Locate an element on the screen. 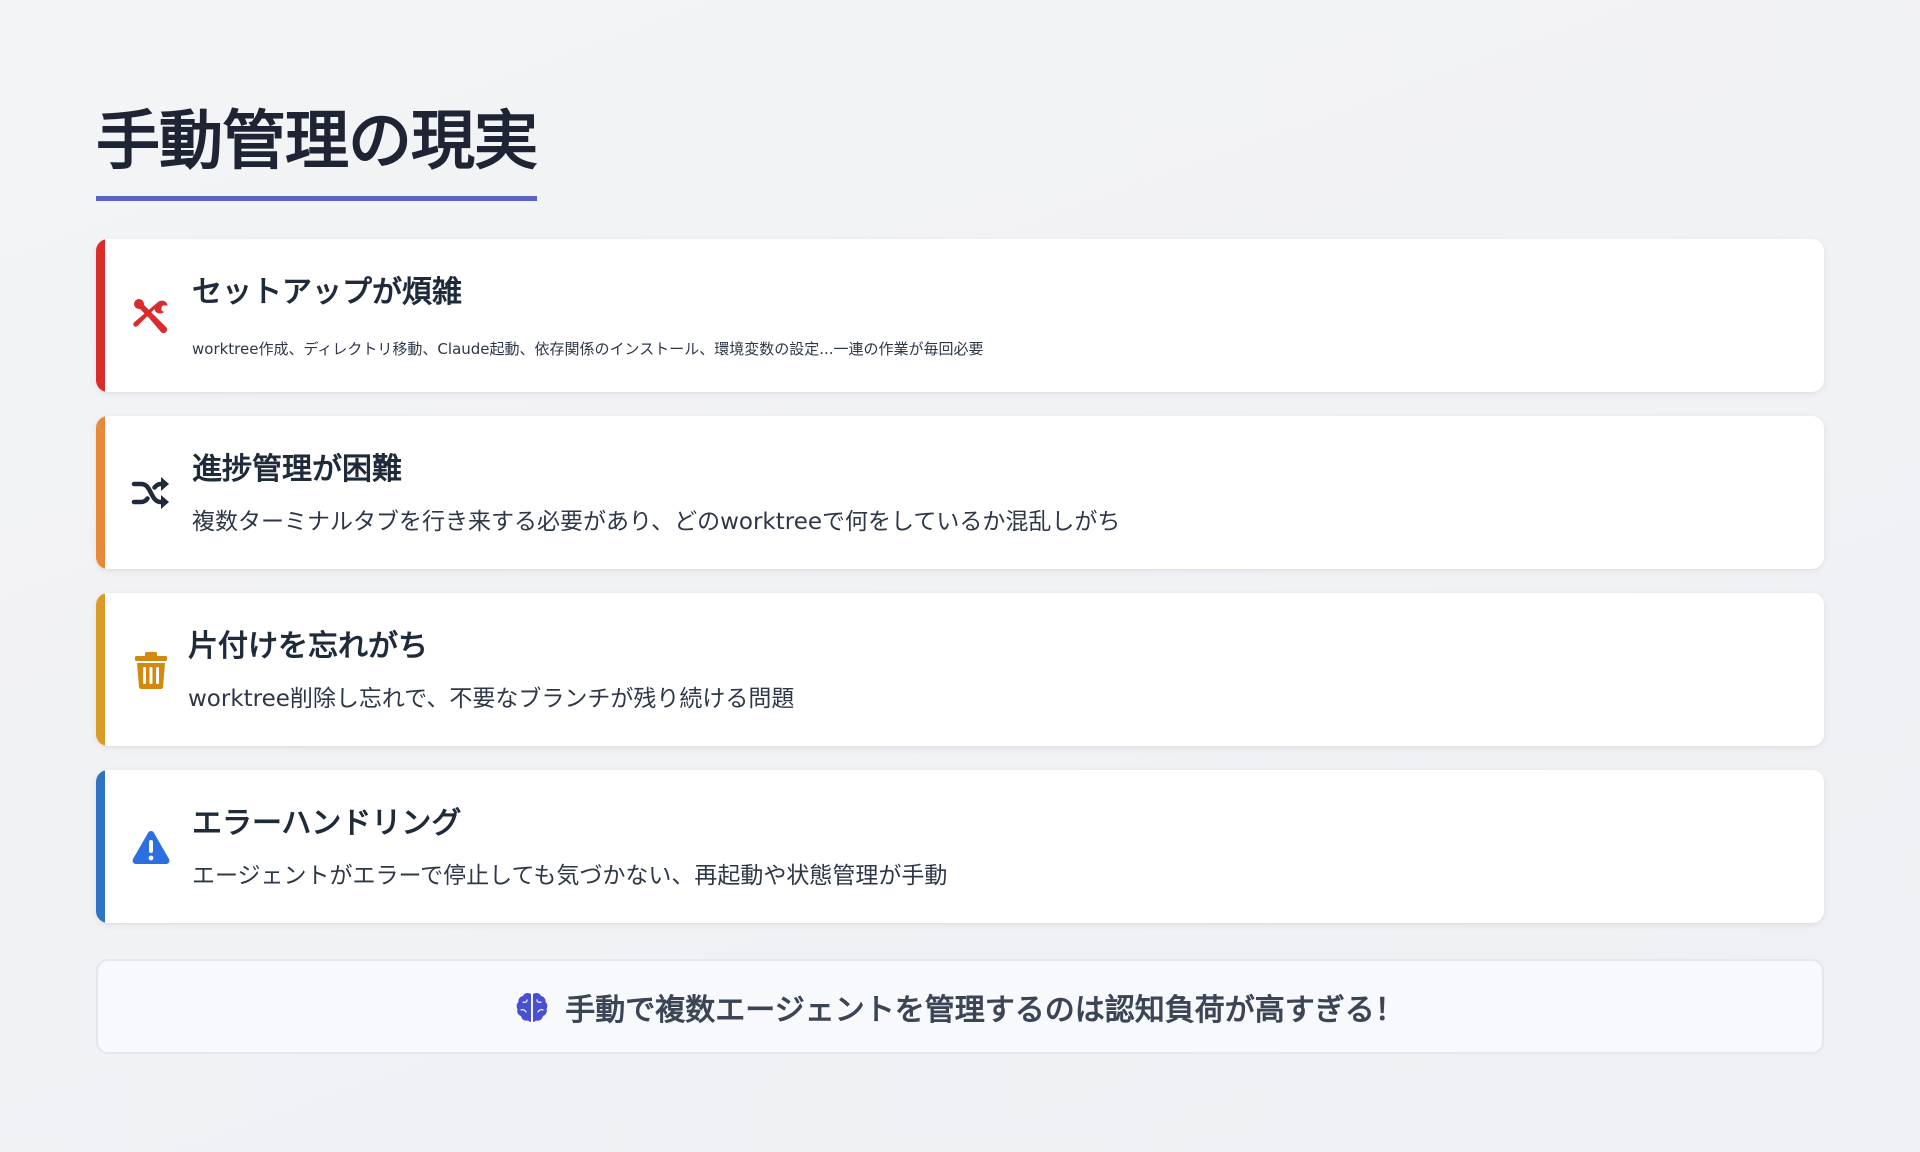 The height and width of the screenshot is (1152, 1920). callout-text: 手動で複数エージェントを管理するのは認知負荷が高すぎる！ is located at coordinates (985, 1010).